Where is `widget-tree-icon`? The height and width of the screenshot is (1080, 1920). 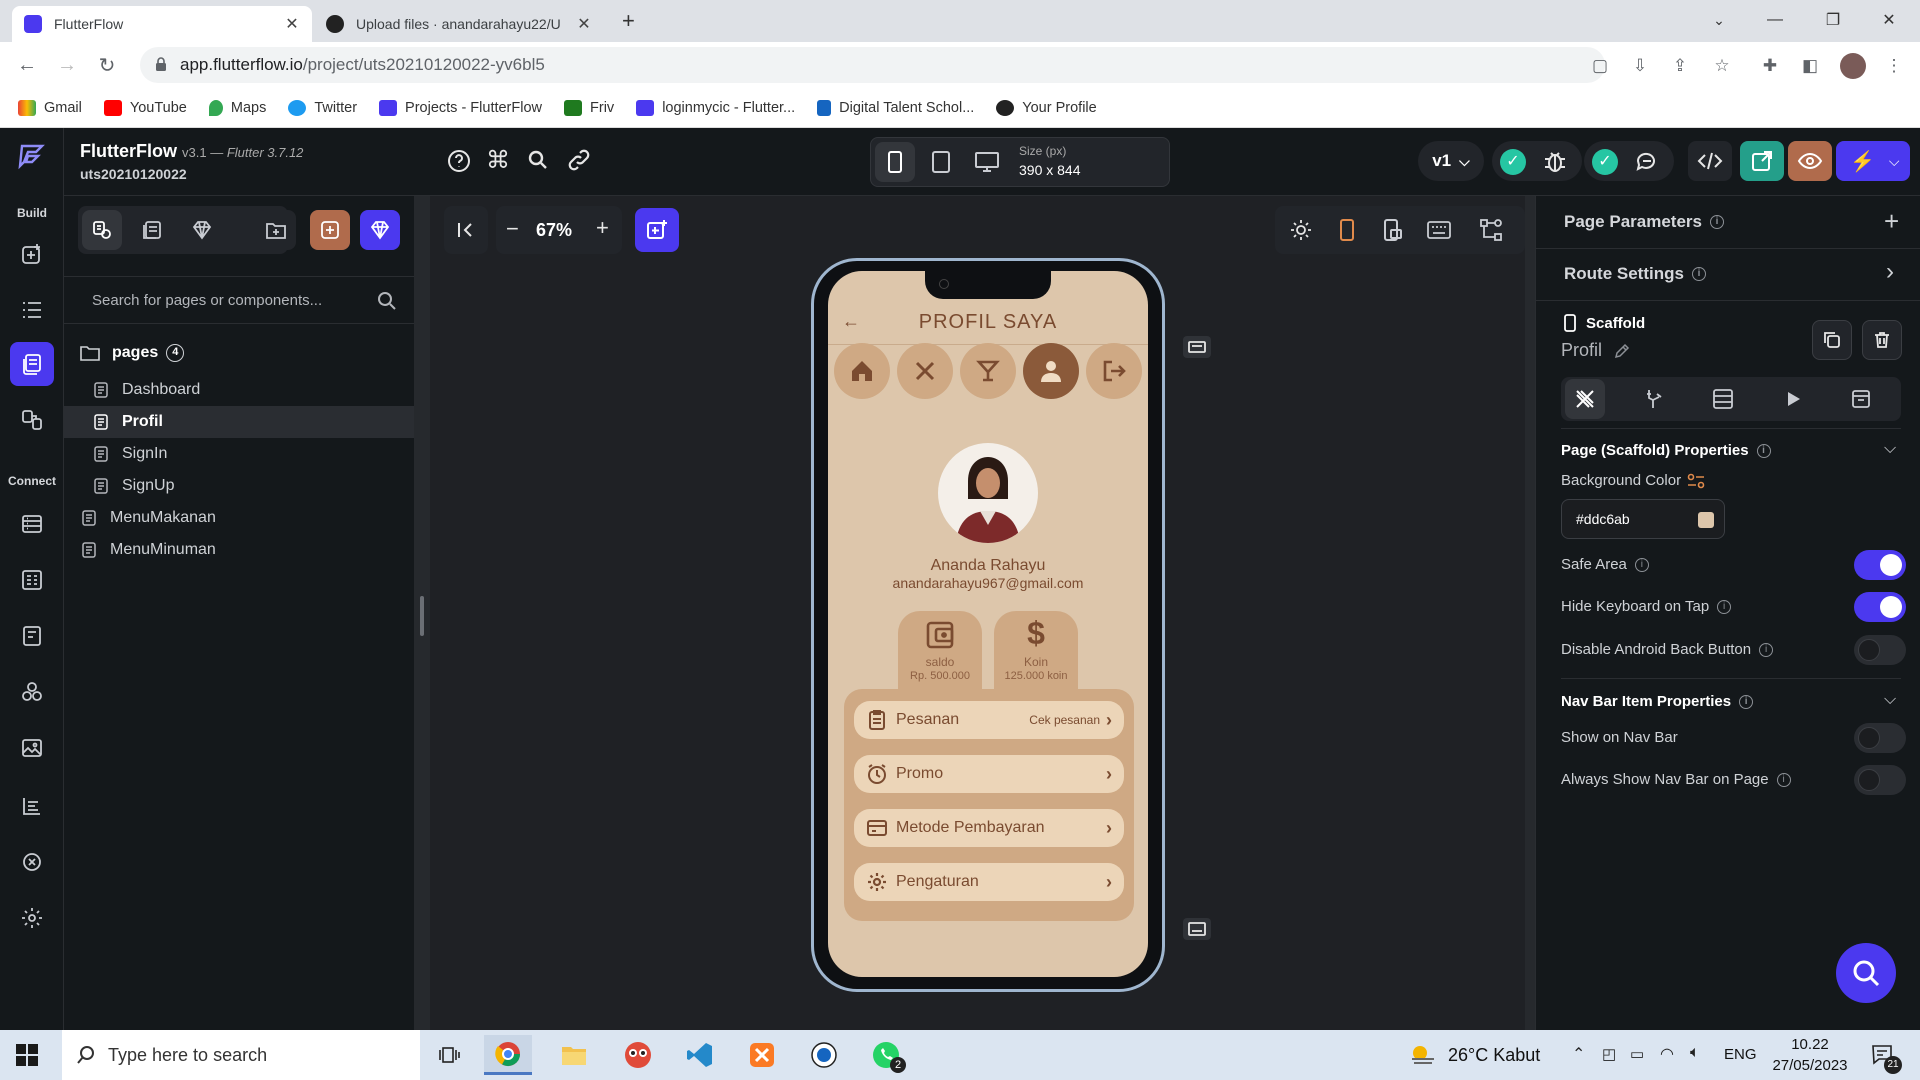 widget-tree-icon is located at coordinates (32, 310).